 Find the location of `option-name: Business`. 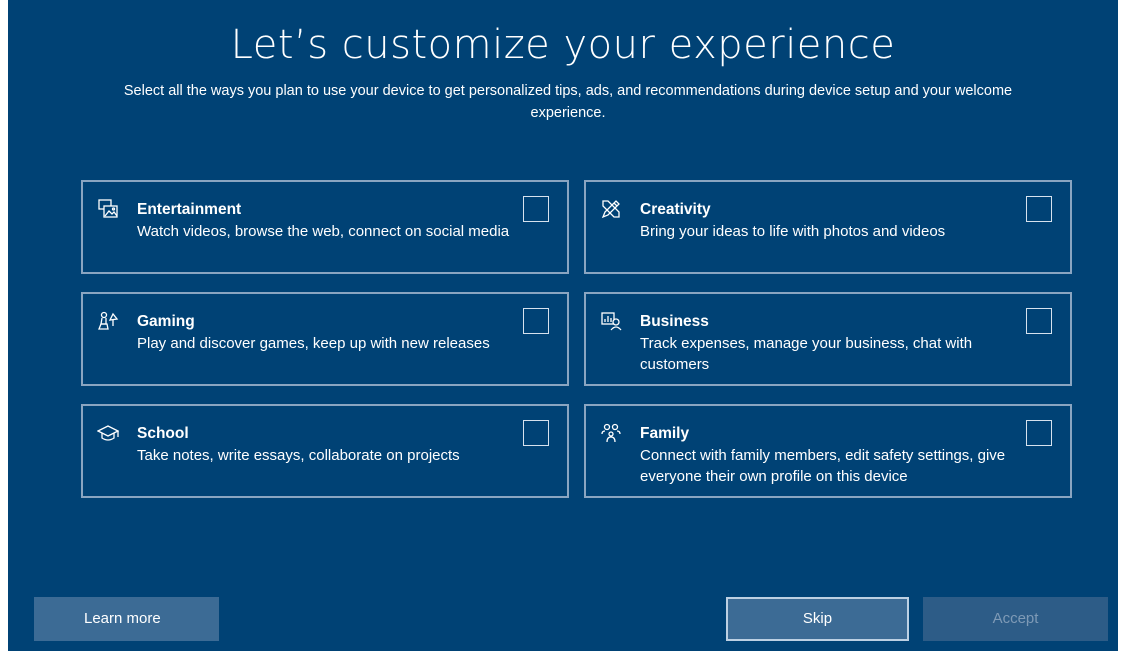

option-name: Business is located at coordinates (674, 321).